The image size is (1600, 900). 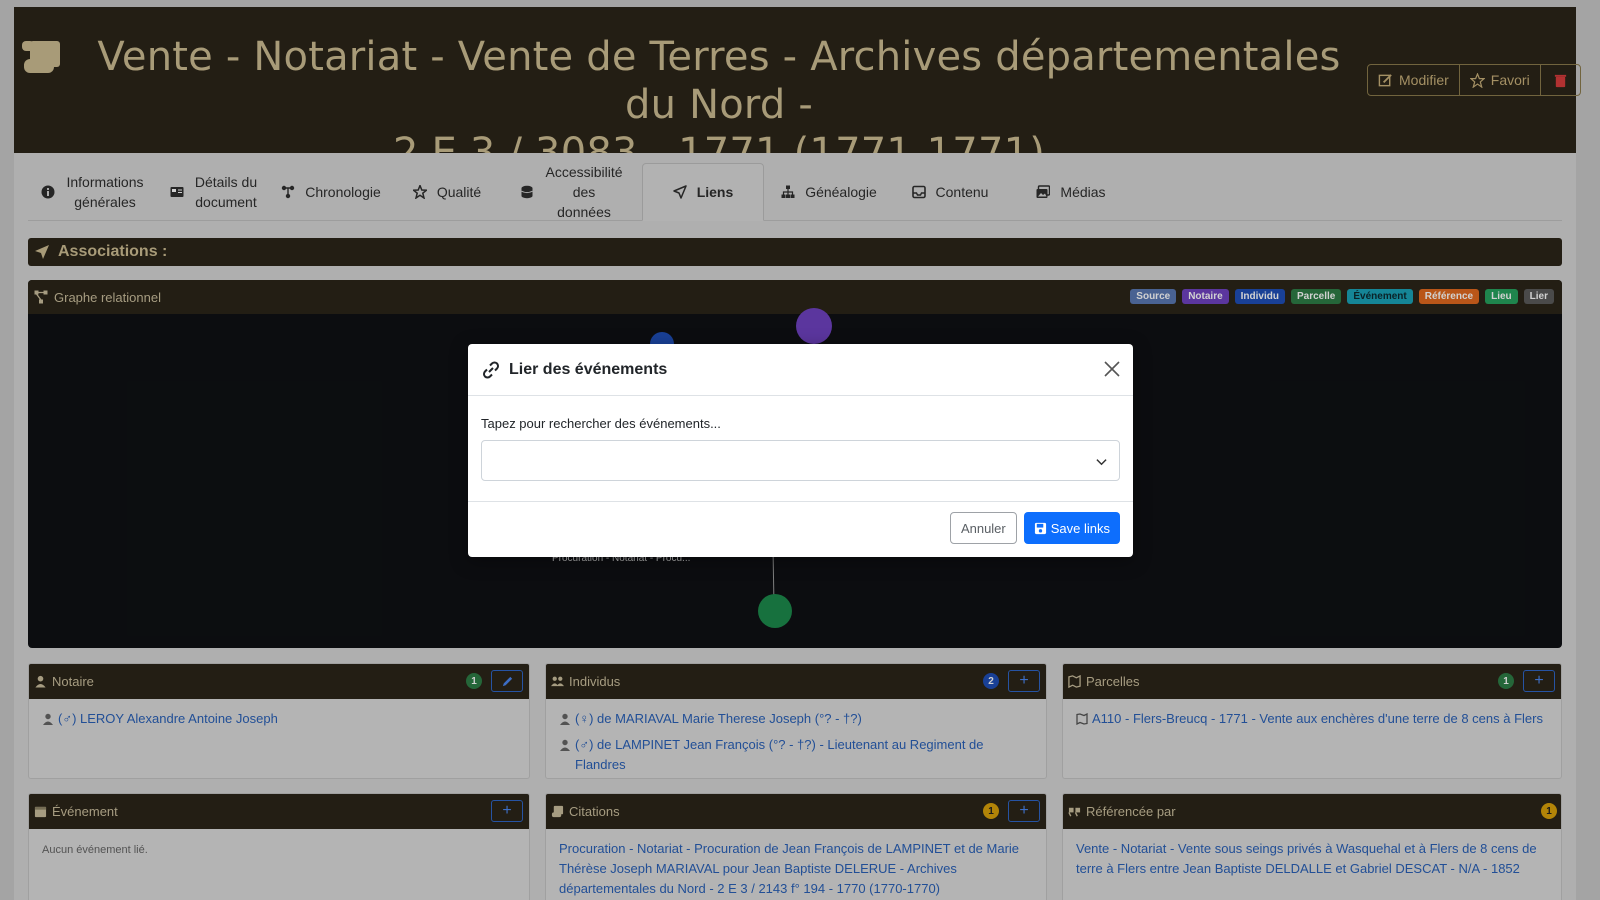 What do you see at coordinates (1040, 528) in the screenshot?
I see `save-icon` at bounding box center [1040, 528].